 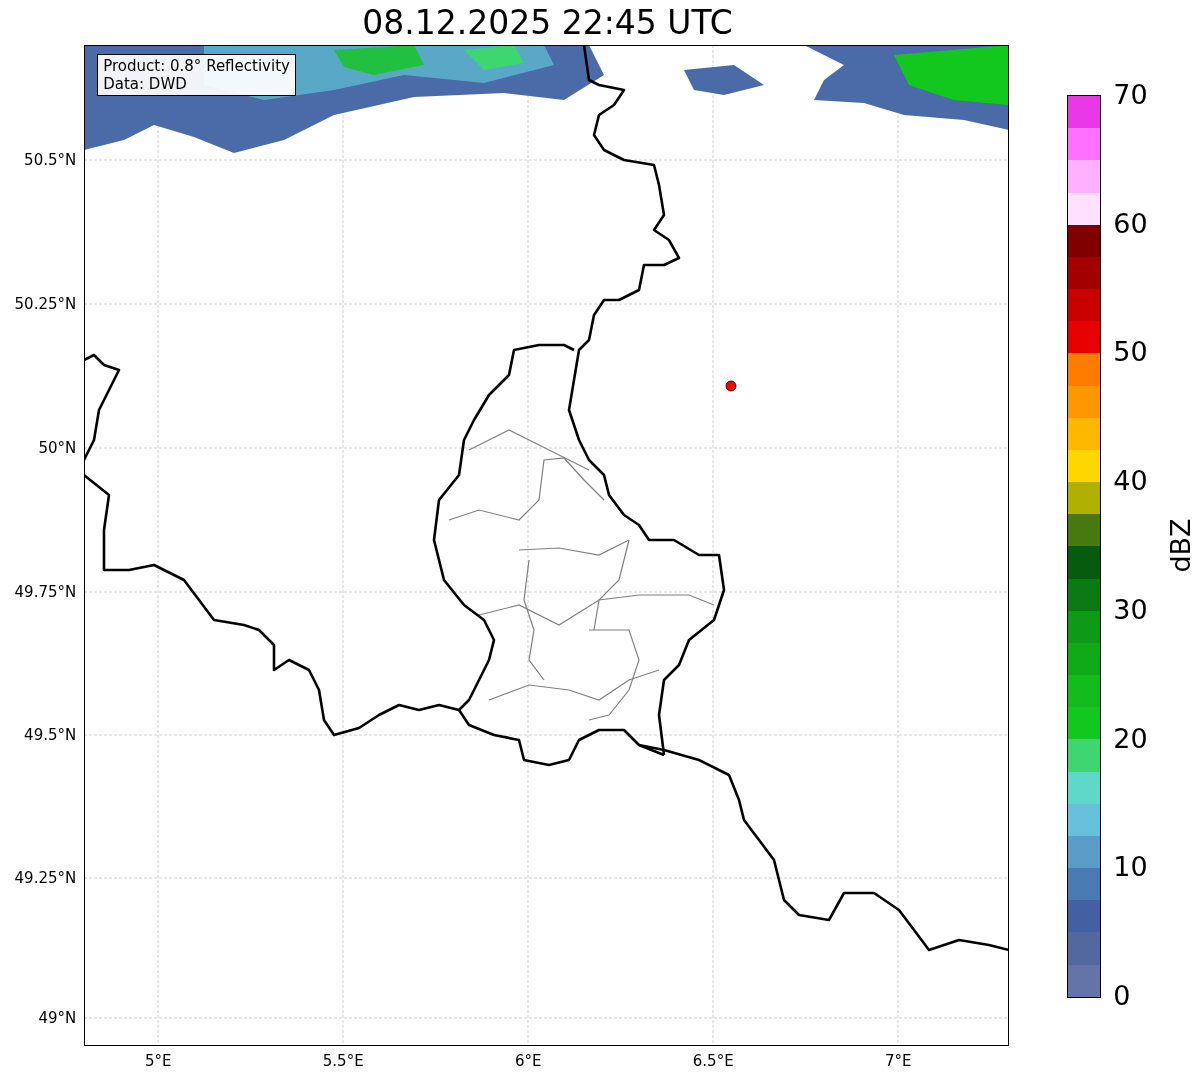 I want to click on latitude-label: 50°N, so click(x=57, y=448).